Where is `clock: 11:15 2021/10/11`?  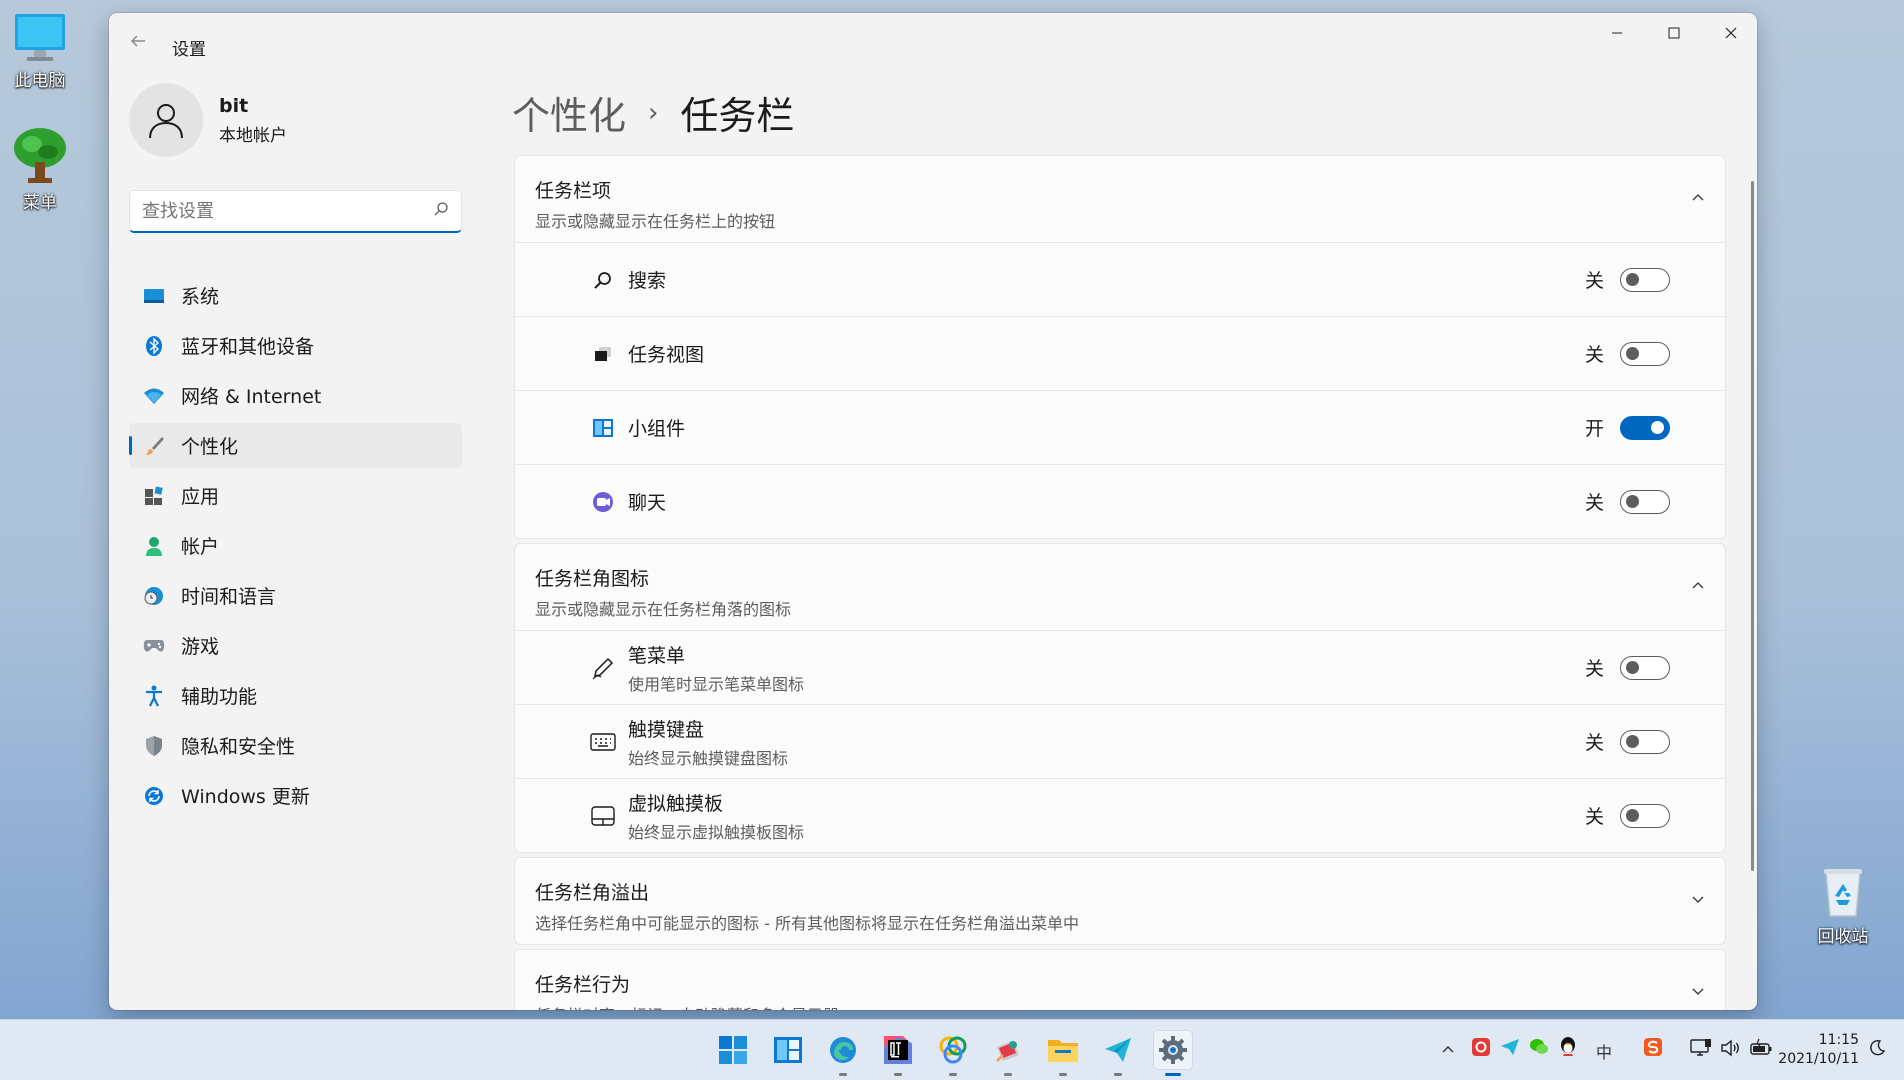
clock: 11:15 2021/10/11 is located at coordinates (1818, 1050).